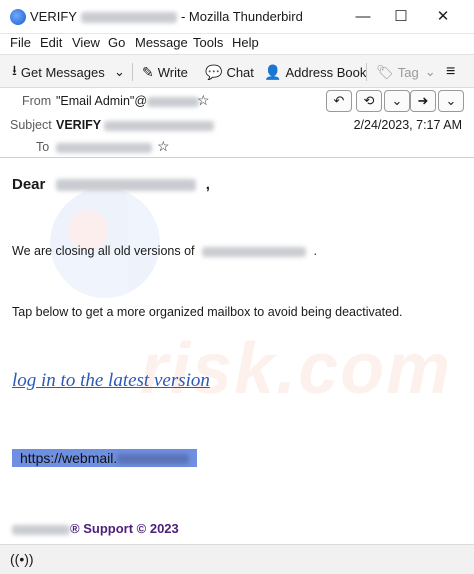 This screenshot has height=574, width=474. What do you see at coordinates (29, 184) in the screenshot?
I see `greeting-text: Dear` at bounding box center [29, 184].